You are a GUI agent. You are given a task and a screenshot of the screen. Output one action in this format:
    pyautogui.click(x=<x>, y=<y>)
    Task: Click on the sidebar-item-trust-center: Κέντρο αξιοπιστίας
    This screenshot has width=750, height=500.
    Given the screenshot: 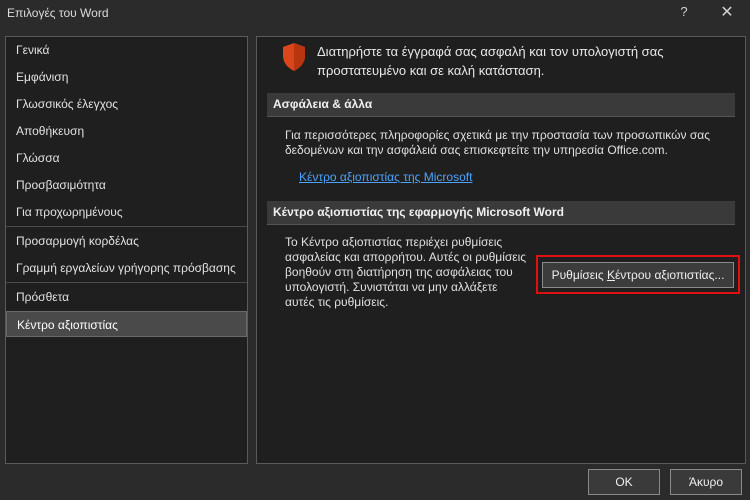 What is the action you would take?
    pyautogui.click(x=126, y=324)
    